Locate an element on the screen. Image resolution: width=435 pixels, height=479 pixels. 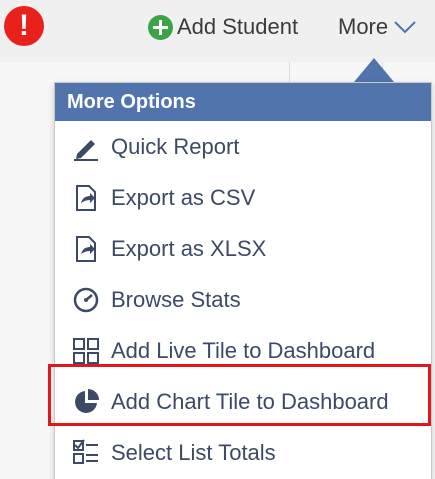
menu-item-label: Add Chart Tile to Dashboard is located at coordinates (250, 401).